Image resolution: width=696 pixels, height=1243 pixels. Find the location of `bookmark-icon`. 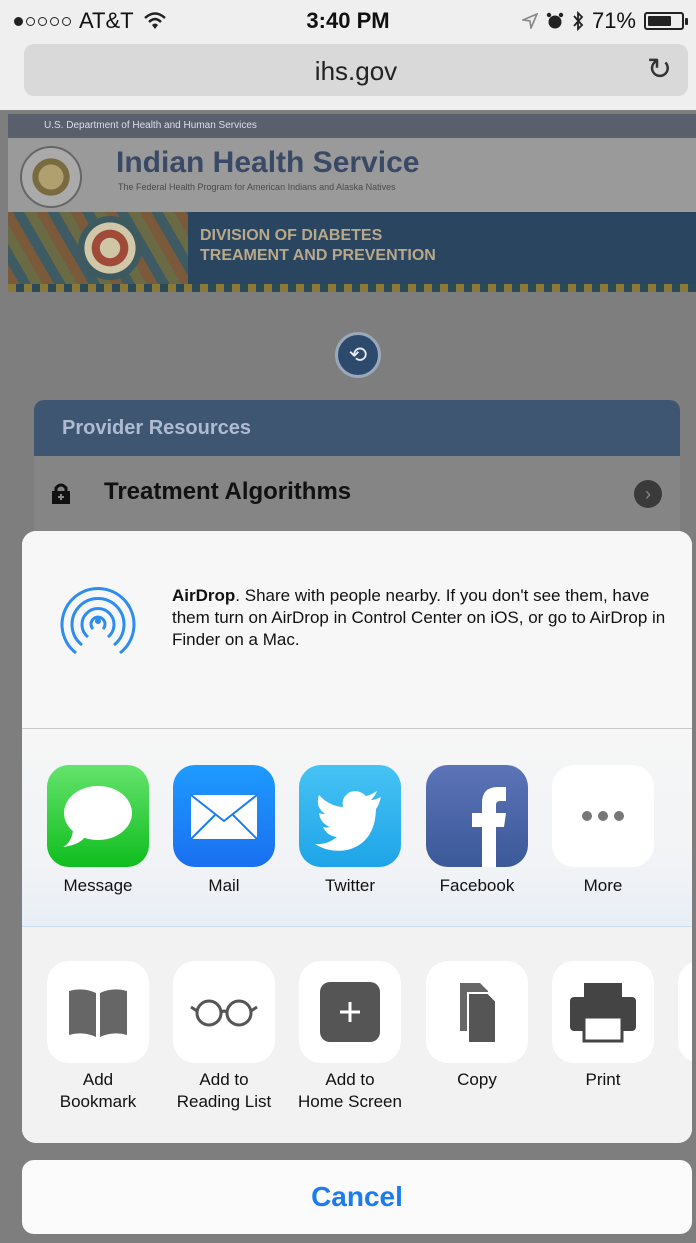

bookmark-icon is located at coordinates (98, 1013).